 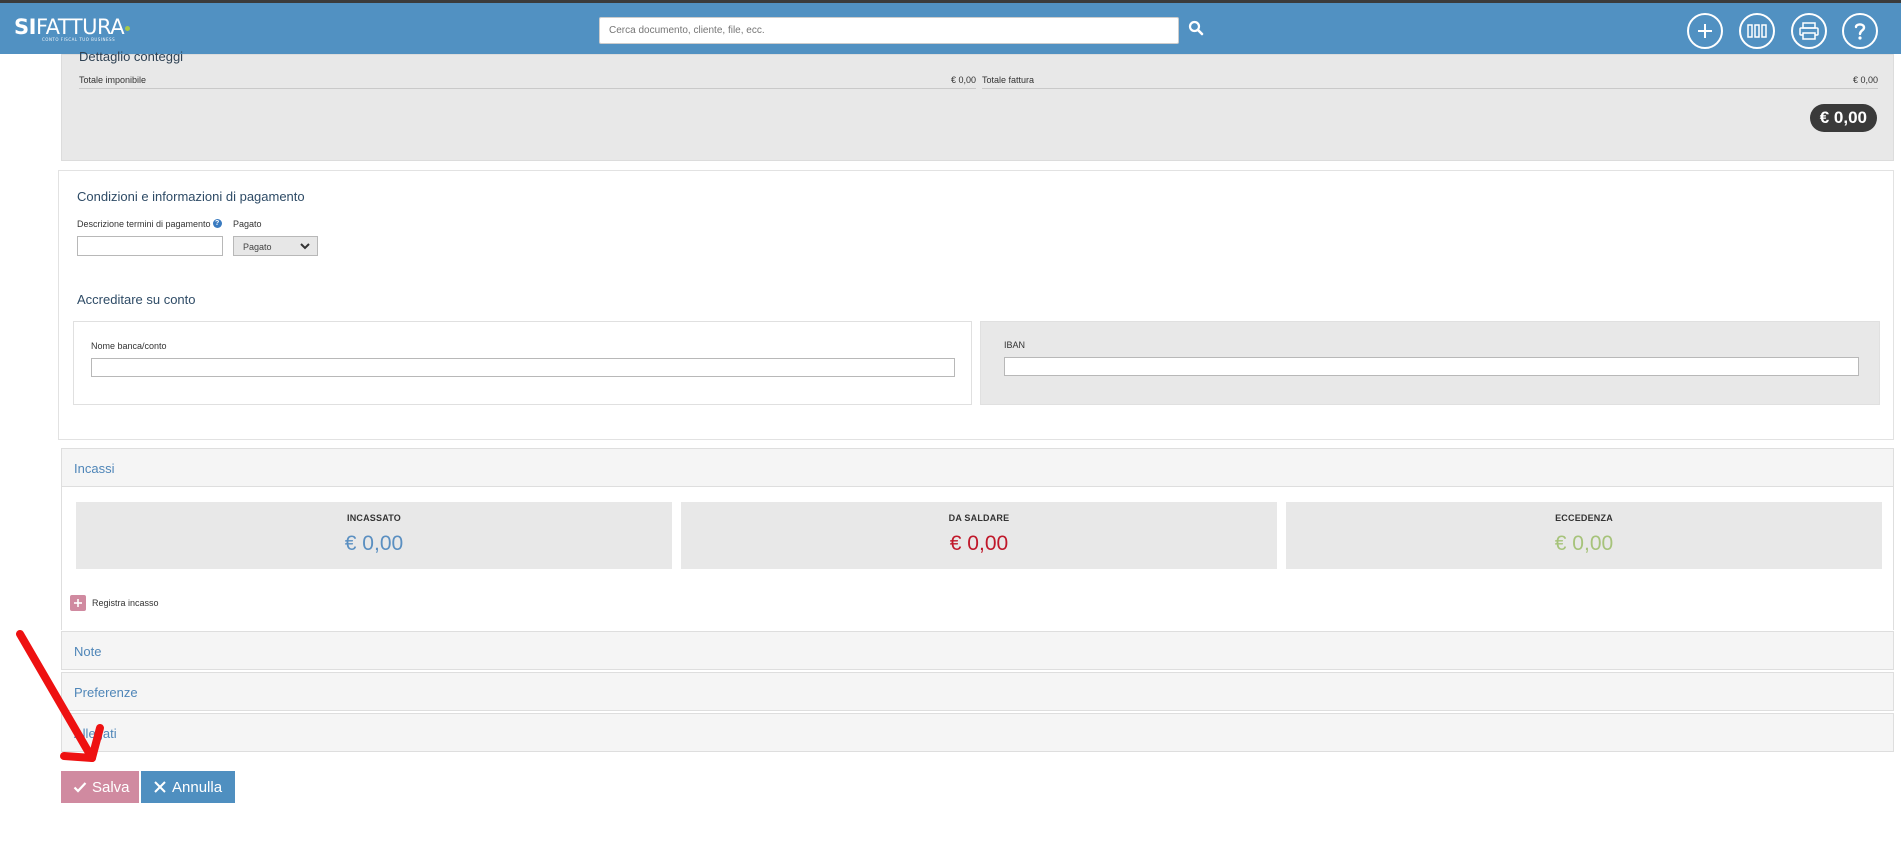 I want to click on descrizione-label: Descrizione termini di pagamento?, so click(x=149, y=224).